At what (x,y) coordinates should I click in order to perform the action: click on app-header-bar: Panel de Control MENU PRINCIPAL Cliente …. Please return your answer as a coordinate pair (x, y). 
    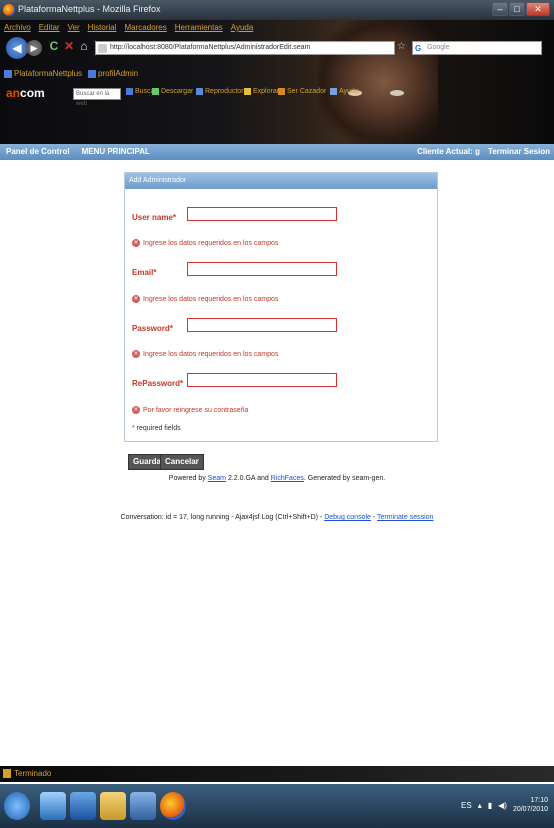
    Looking at the image, I should click on (277, 152).